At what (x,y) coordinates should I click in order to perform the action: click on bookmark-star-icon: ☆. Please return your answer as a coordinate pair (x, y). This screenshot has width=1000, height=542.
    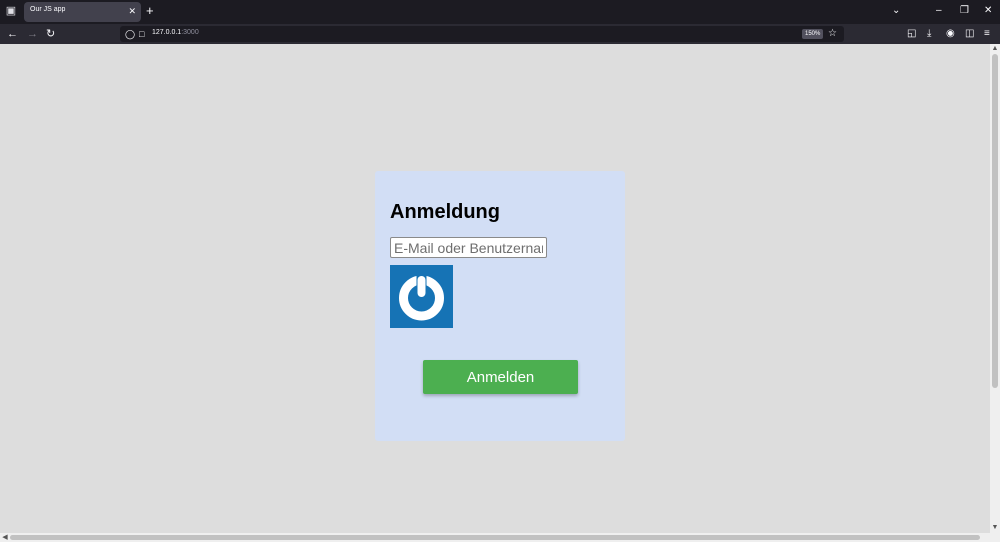
    Looking at the image, I should click on (832, 34).